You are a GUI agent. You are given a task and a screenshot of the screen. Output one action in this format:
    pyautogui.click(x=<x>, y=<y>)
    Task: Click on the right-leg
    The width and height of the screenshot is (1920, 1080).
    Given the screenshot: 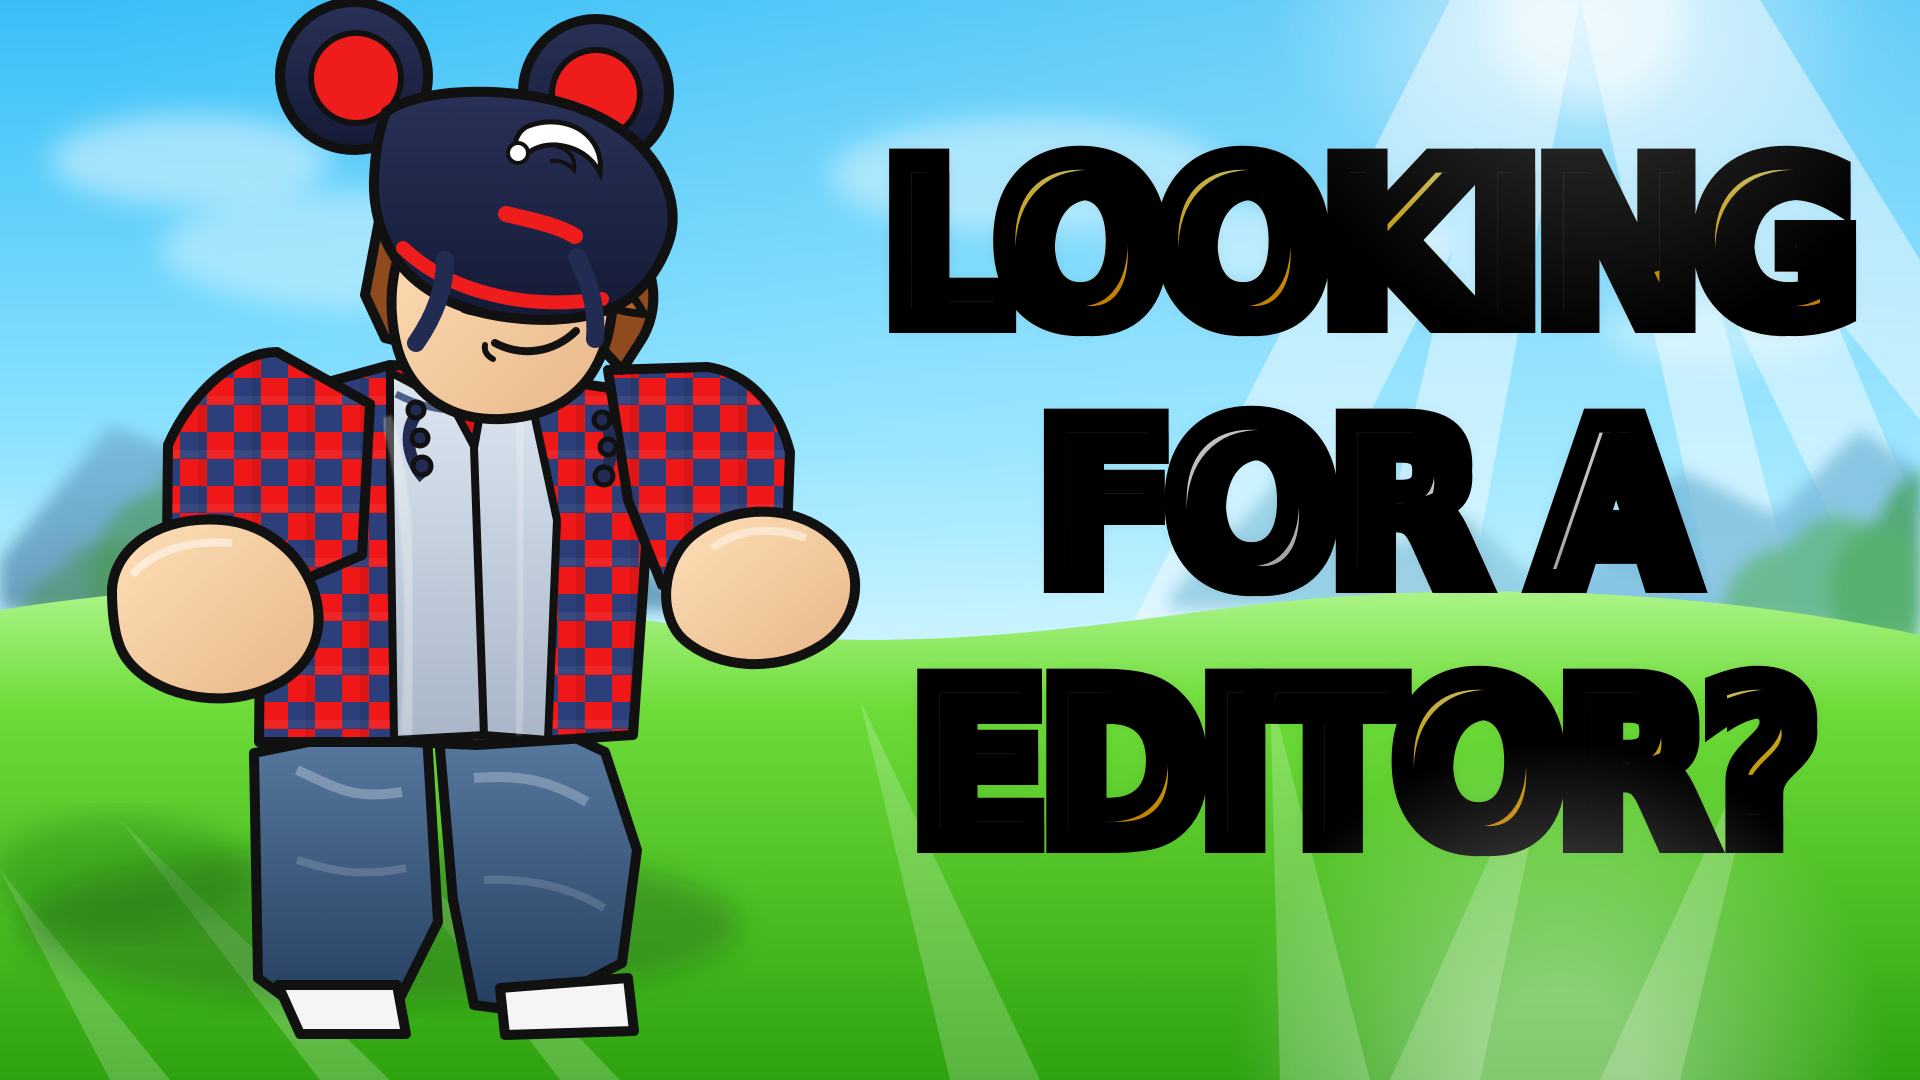 What is the action you would take?
    pyautogui.click(x=538, y=882)
    